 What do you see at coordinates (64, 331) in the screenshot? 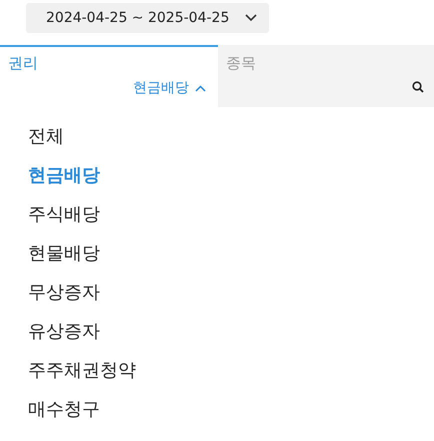
I see `dropdown-option: 유상증자` at bounding box center [64, 331].